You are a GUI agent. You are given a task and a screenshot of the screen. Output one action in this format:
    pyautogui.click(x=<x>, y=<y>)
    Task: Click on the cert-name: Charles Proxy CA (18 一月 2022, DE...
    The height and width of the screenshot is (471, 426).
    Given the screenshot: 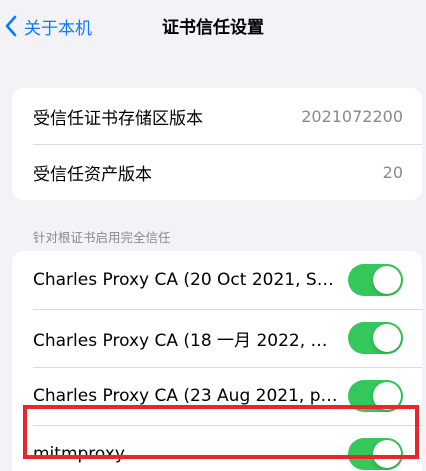 What is the action you would take?
    pyautogui.click(x=186, y=340)
    